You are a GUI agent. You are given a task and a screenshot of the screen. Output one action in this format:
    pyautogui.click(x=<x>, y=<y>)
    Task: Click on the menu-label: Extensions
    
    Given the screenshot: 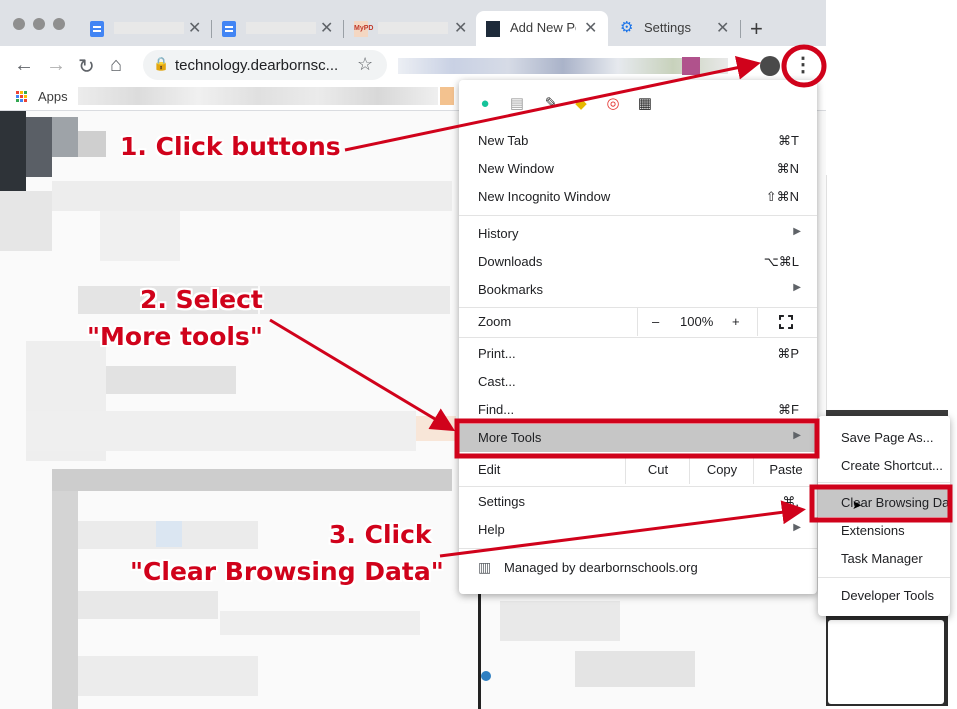 What is the action you would take?
    pyautogui.click(x=873, y=530)
    